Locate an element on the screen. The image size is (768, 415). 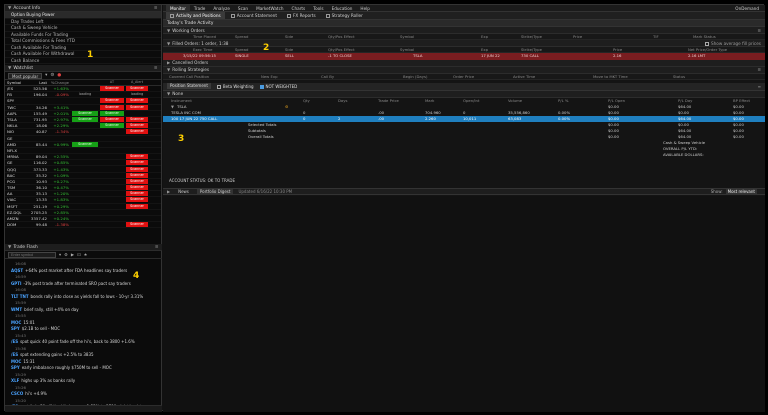
trade-flash-header: ▼ Trade Flash ≡ is located at coordinates (83, 247).